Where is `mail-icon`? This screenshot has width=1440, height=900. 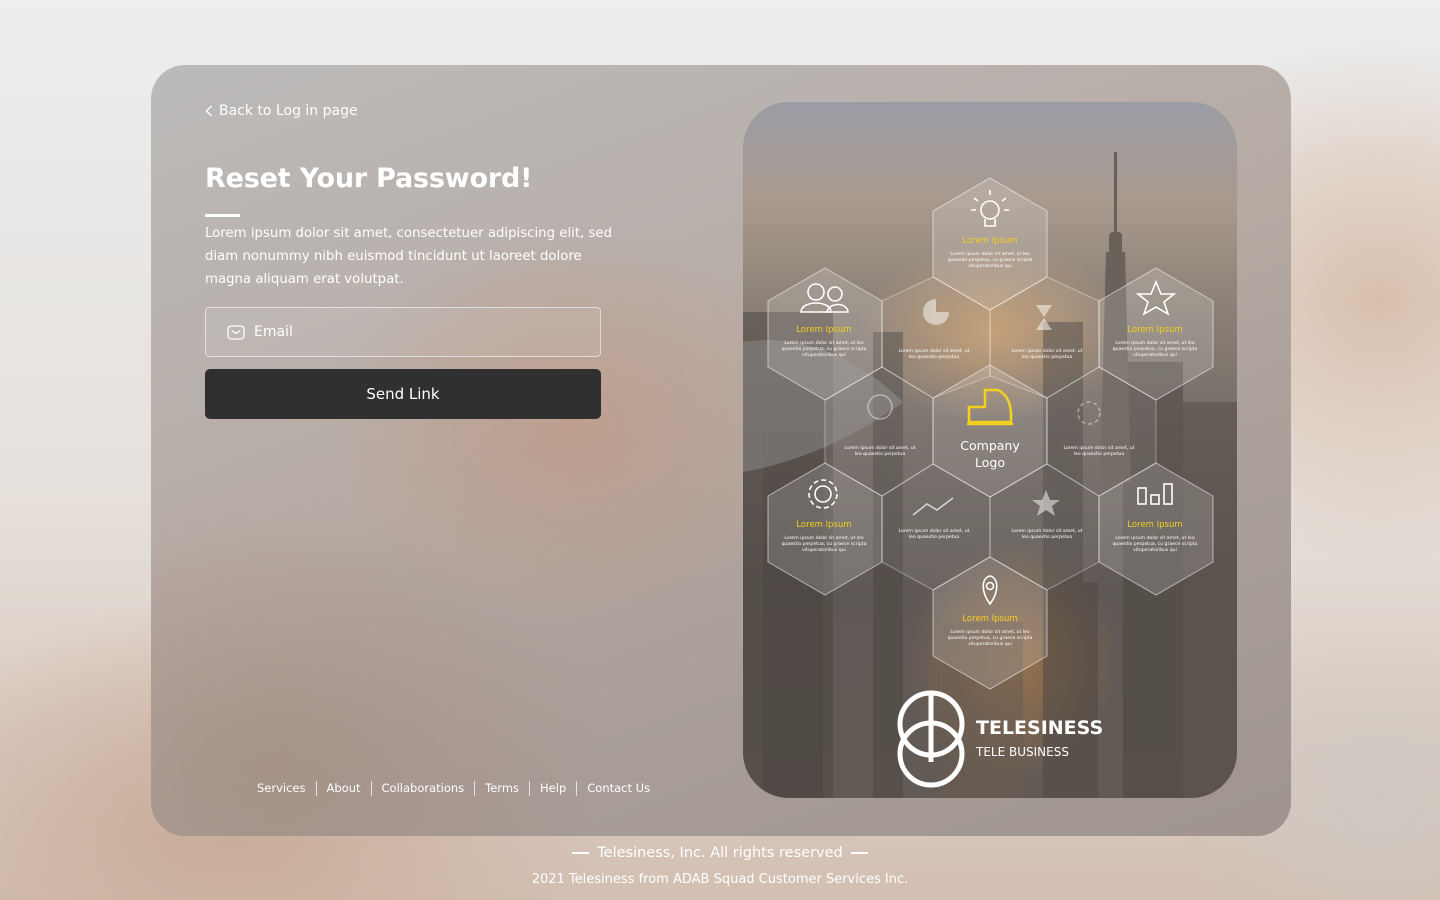 mail-icon is located at coordinates (236, 332).